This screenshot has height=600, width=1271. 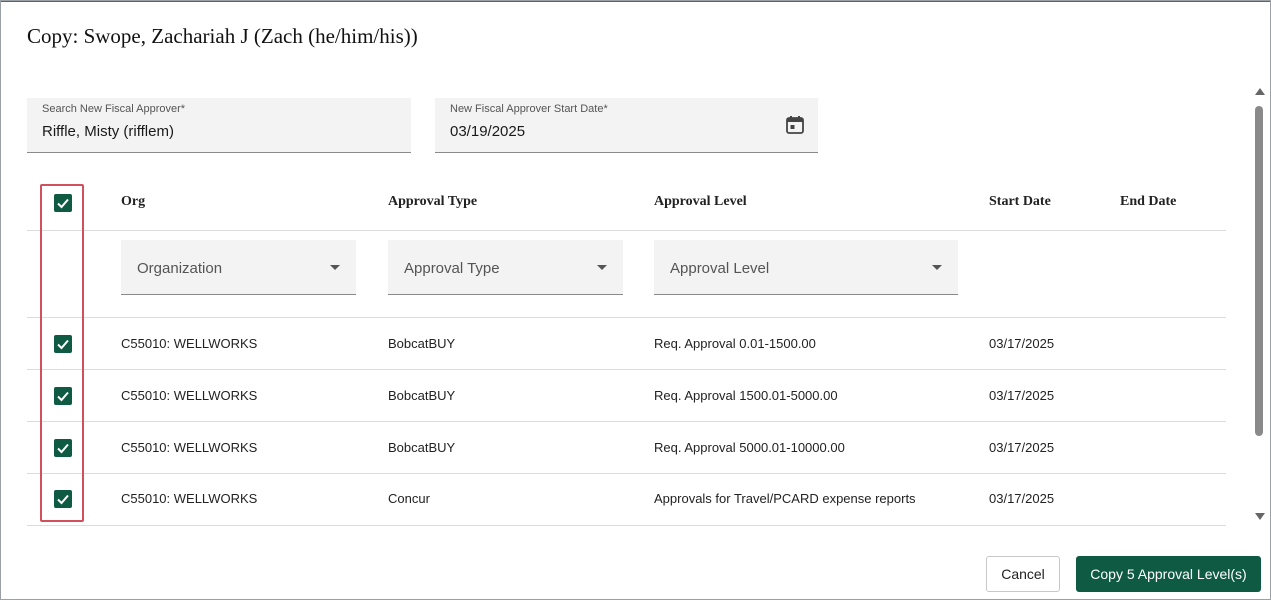 What do you see at coordinates (452, 268) in the screenshot?
I see `approval-type-filter-label: Approval Type` at bounding box center [452, 268].